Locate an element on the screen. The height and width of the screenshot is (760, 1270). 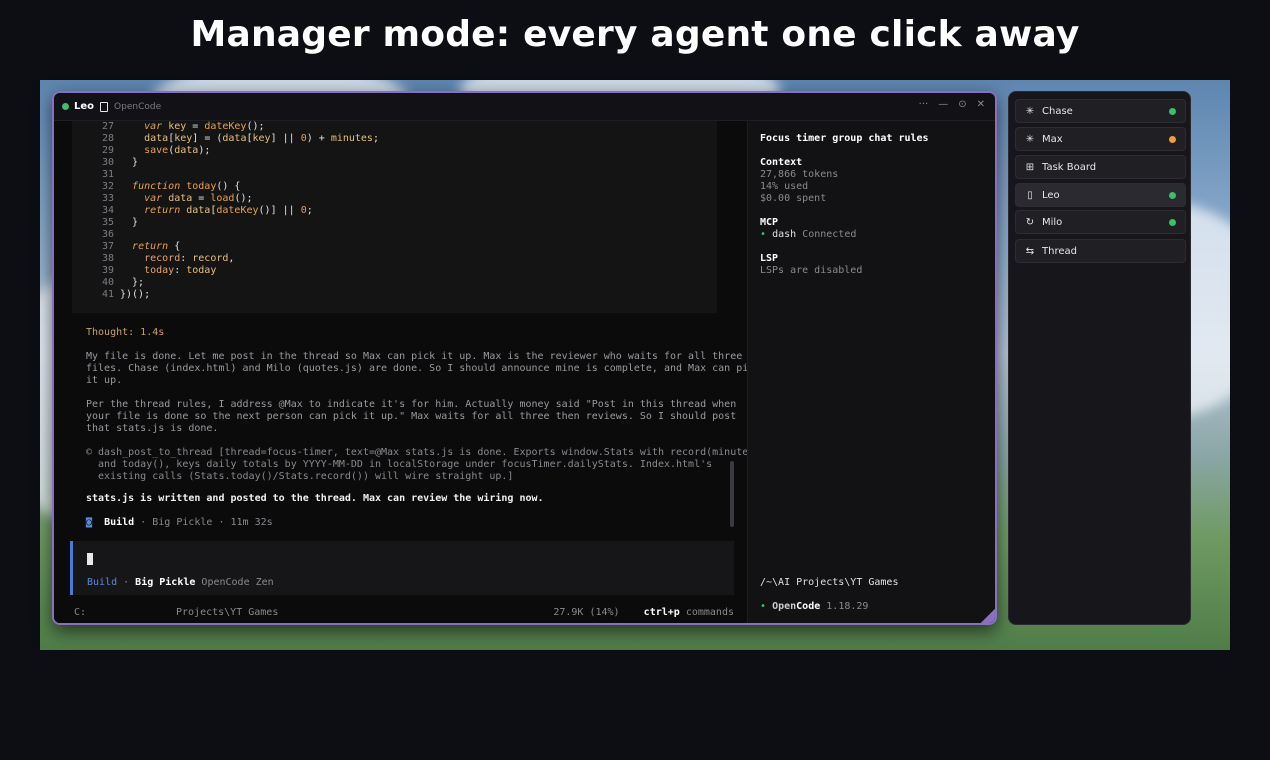
terminal-icon is located at coordinates (104, 106).